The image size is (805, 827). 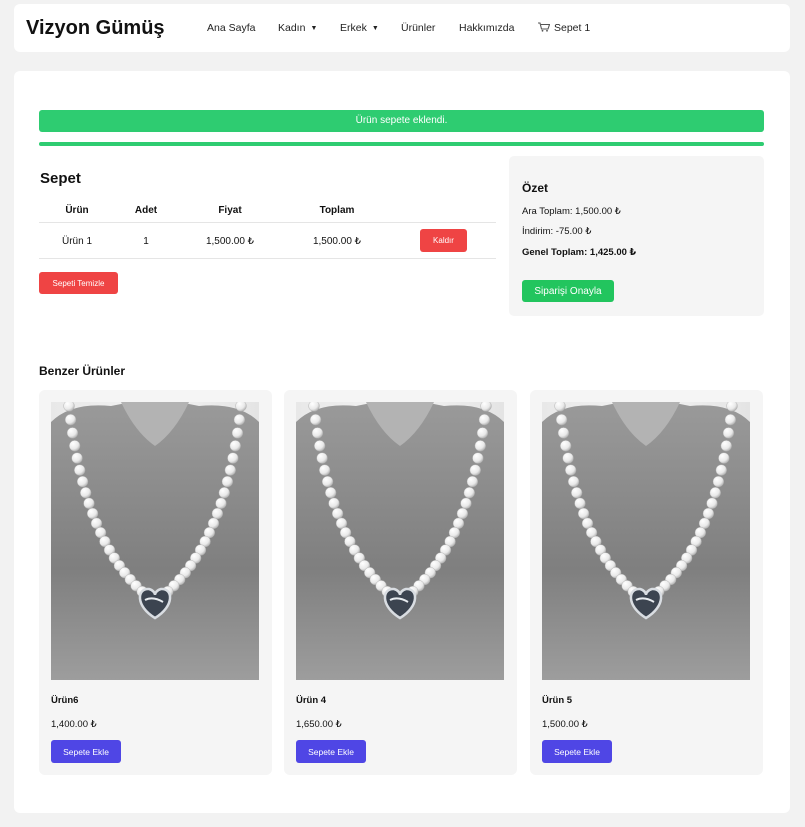 I want to click on product-name: Ürün6, so click(x=65, y=700).